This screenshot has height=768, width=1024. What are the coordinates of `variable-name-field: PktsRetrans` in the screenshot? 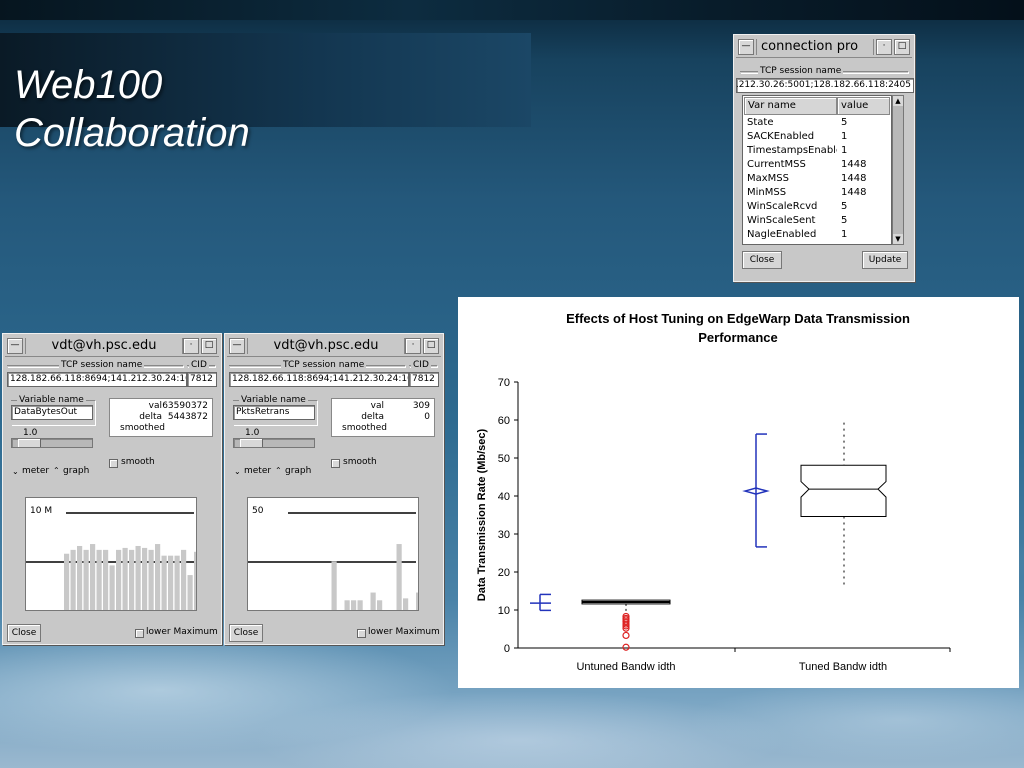 It's located at (274, 412).